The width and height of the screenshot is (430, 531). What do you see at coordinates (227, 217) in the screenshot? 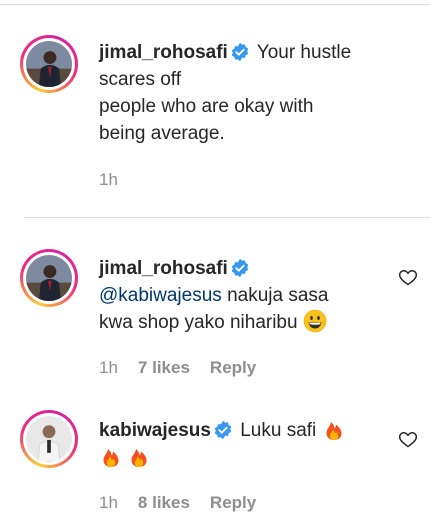
I see `caption-divider` at bounding box center [227, 217].